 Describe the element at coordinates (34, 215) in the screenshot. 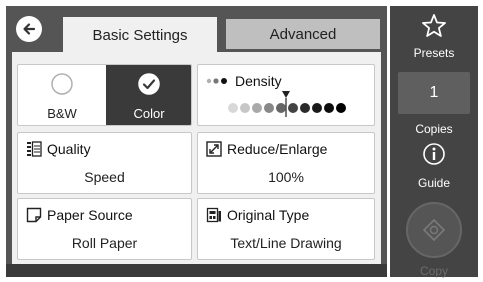

I see `paper-icon` at that location.